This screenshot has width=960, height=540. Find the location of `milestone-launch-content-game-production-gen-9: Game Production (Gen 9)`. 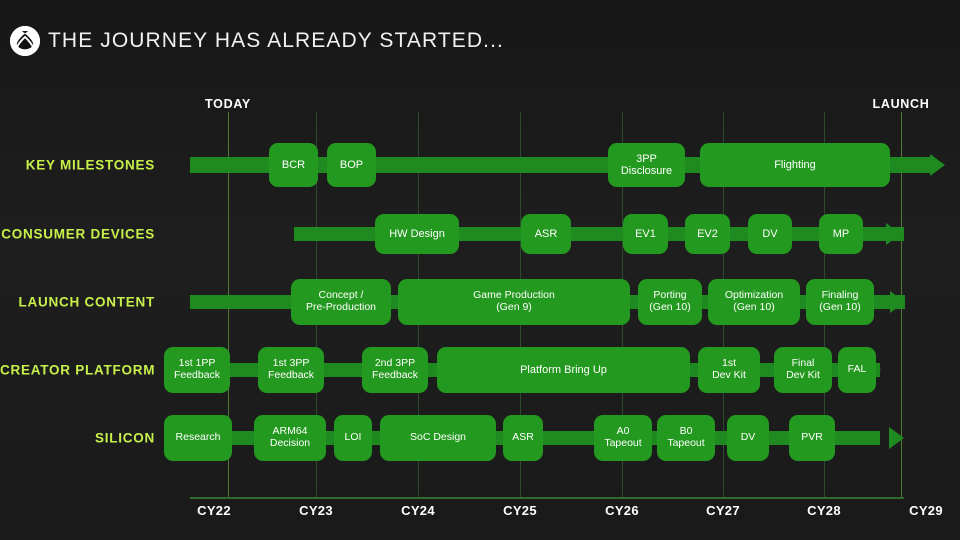

milestone-launch-content-game-production-gen-9: Game Production (Gen 9) is located at coordinates (514, 302).